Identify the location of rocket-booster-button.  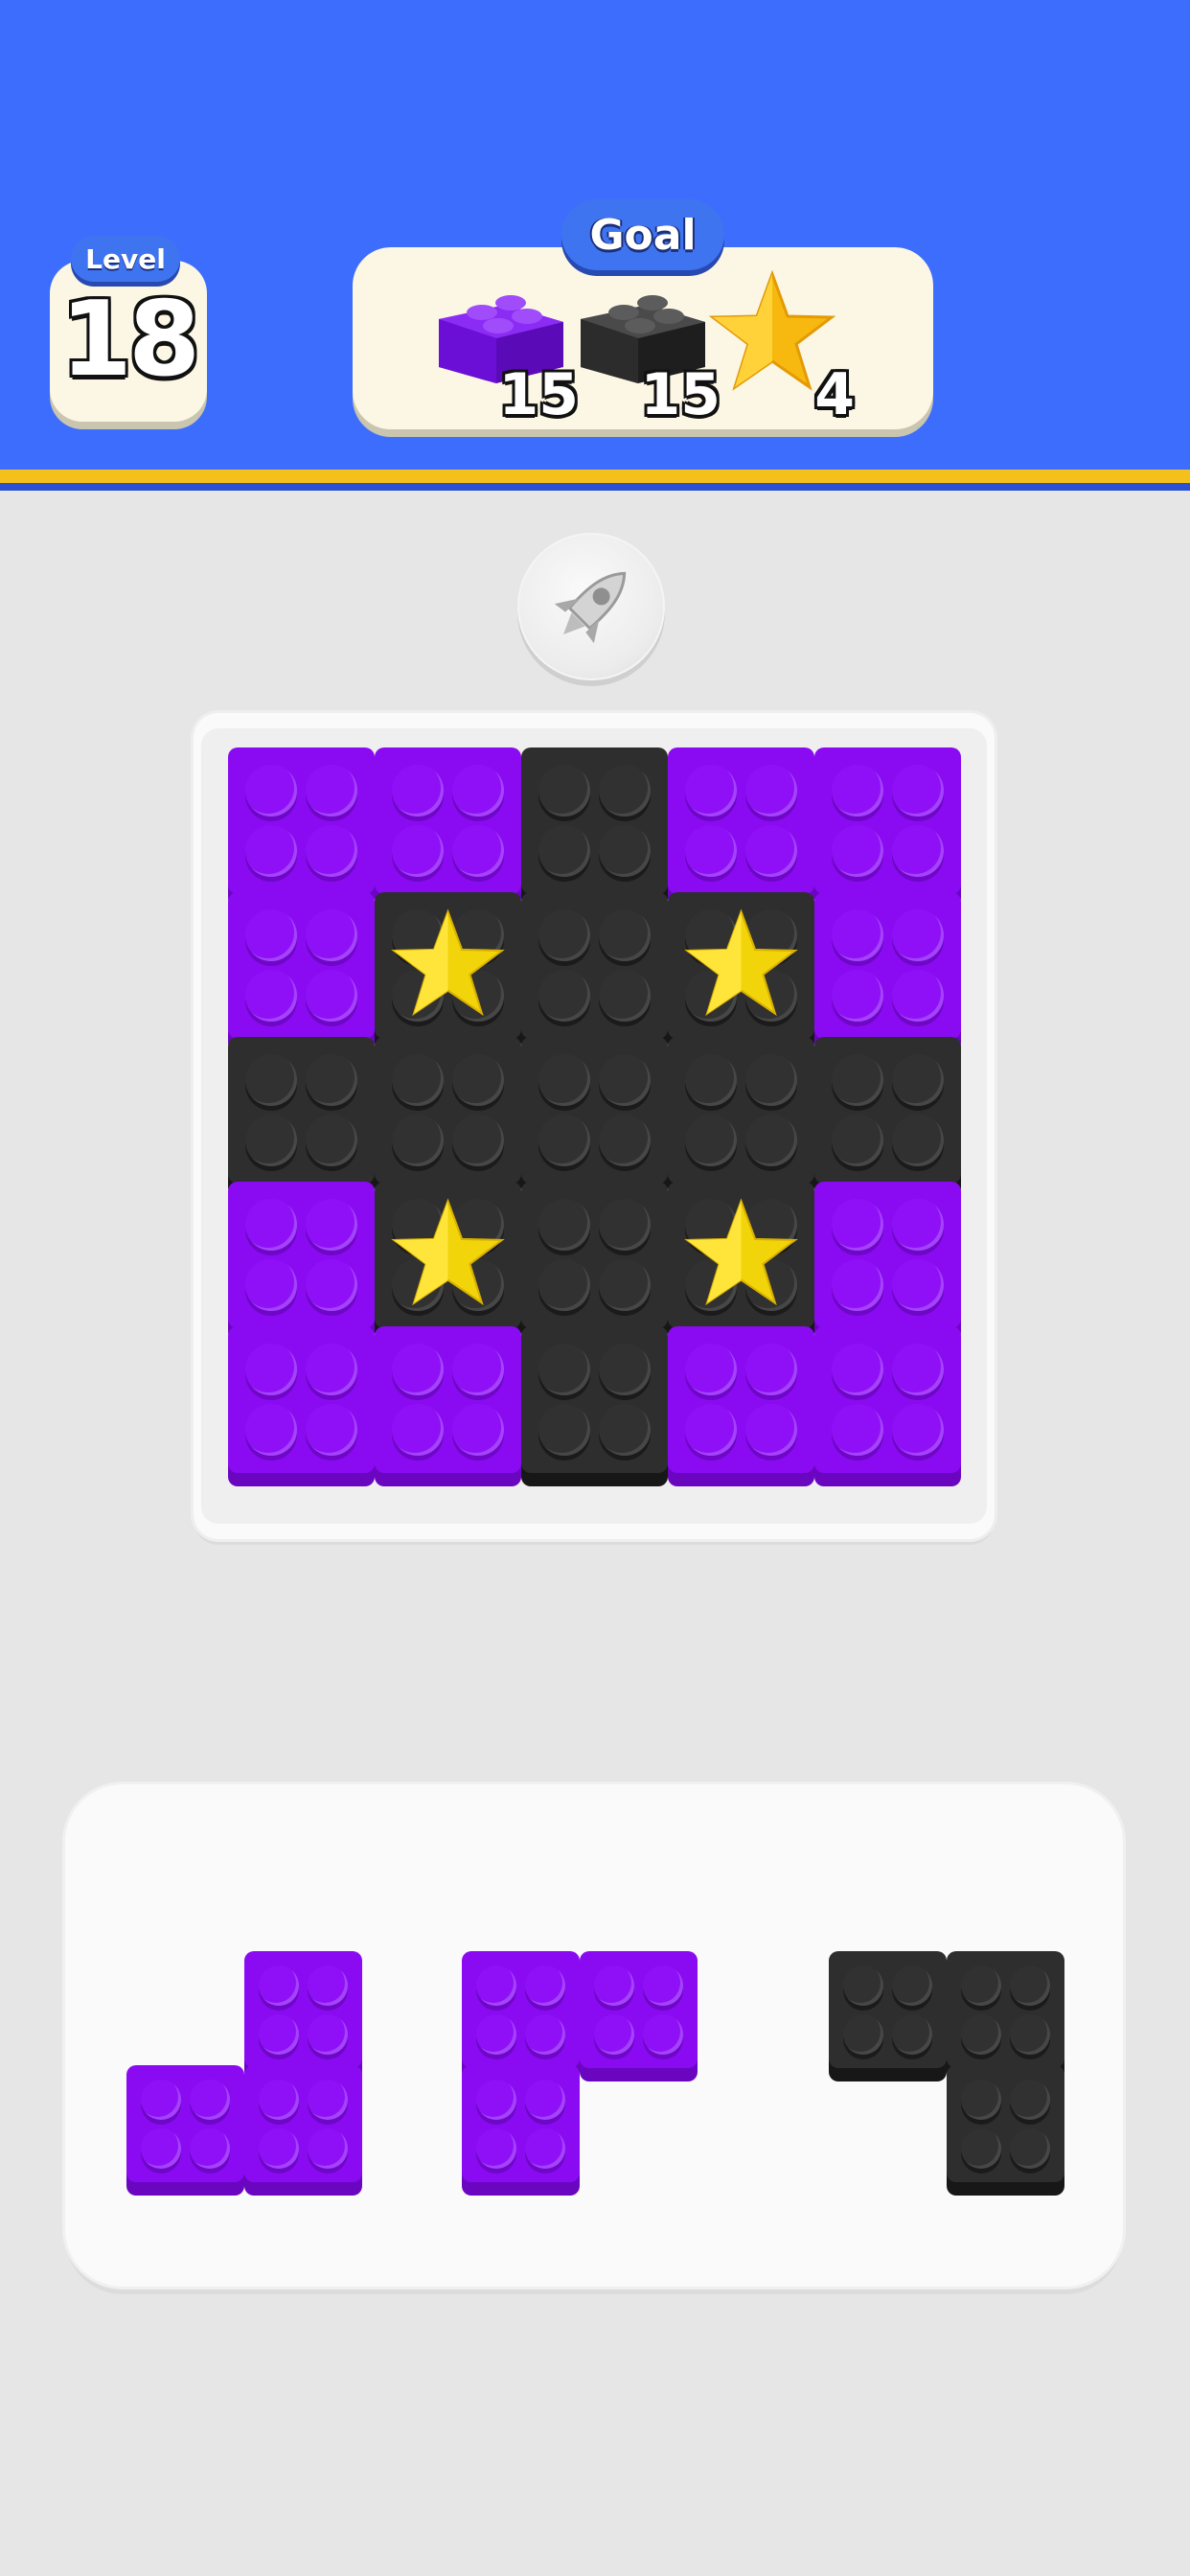
(591, 606).